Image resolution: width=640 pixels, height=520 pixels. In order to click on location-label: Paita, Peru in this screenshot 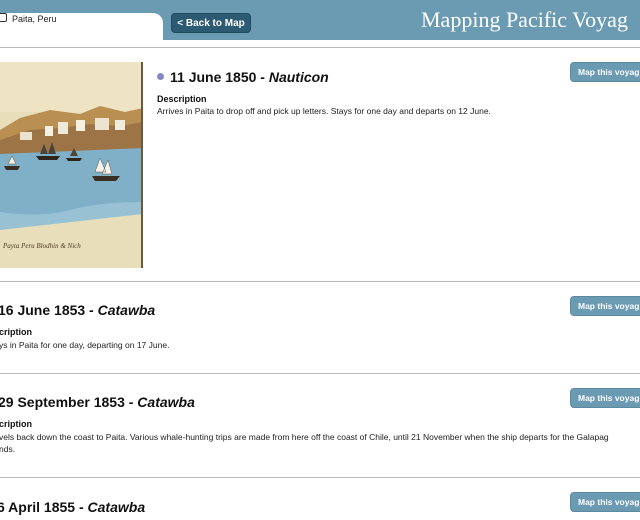, I will do `click(34, 19)`.